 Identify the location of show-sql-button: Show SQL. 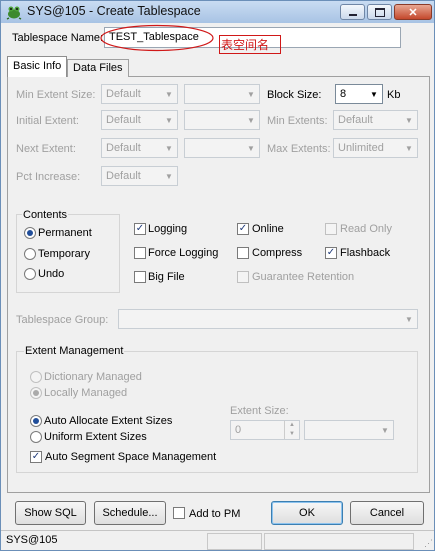
(50, 513).